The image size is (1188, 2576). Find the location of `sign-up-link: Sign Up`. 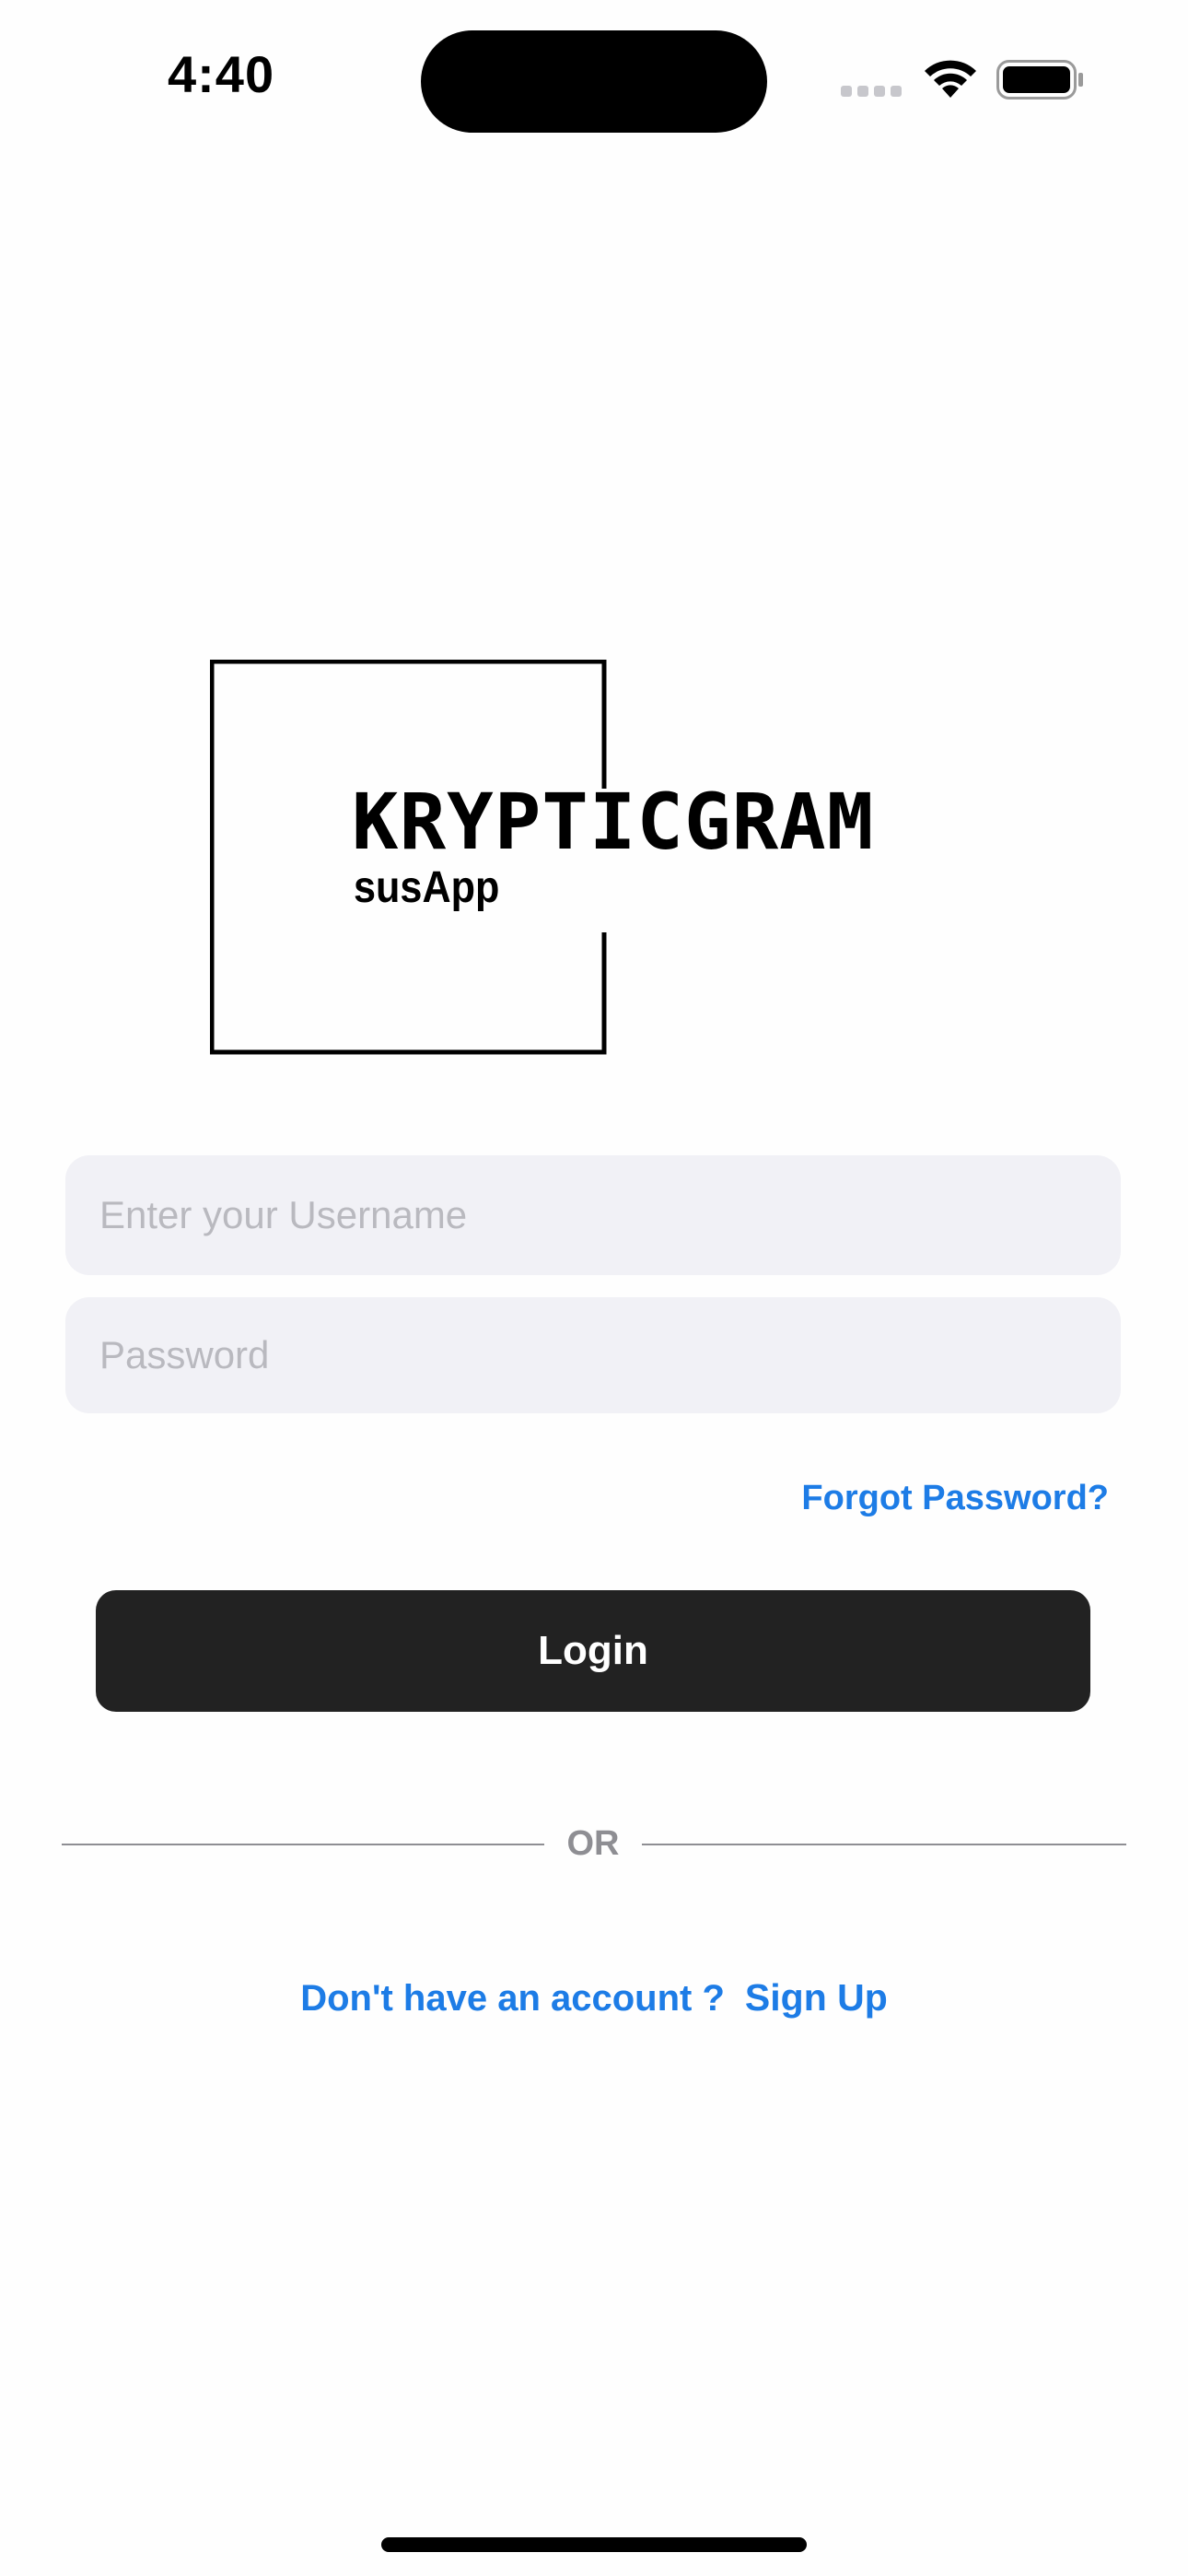

sign-up-link: Sign Up is located at coordinates (816, 1997).